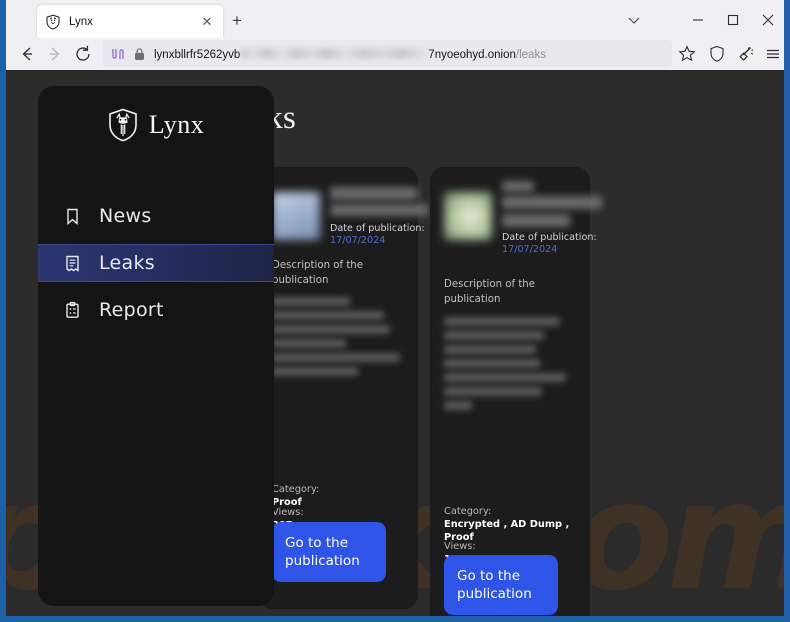  I want to click on hamburger-menu-icon, so click(773, 54).